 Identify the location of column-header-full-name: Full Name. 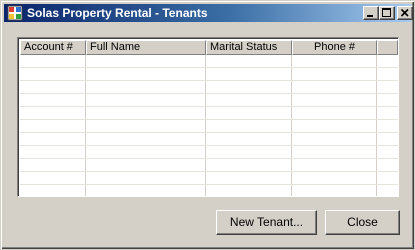
(146, 47).